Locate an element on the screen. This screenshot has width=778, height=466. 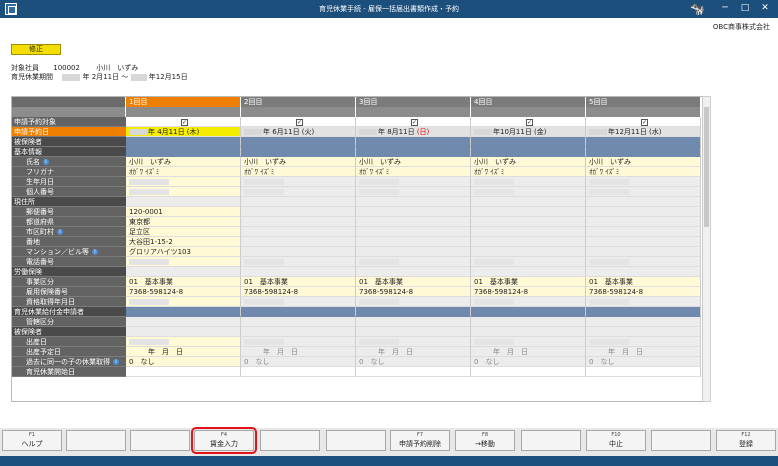
column-header-1: 1回目 is located at coordinates (183, 102).